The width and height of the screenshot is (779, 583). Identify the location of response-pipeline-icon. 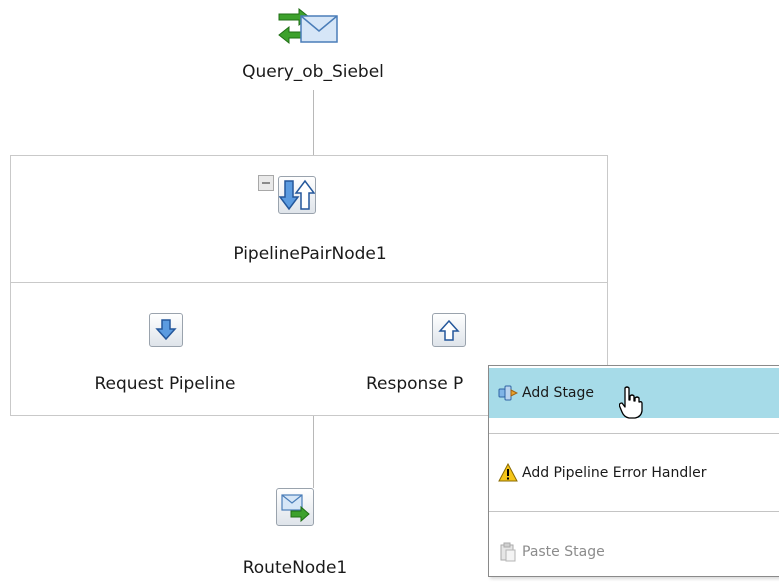
(449, 330).